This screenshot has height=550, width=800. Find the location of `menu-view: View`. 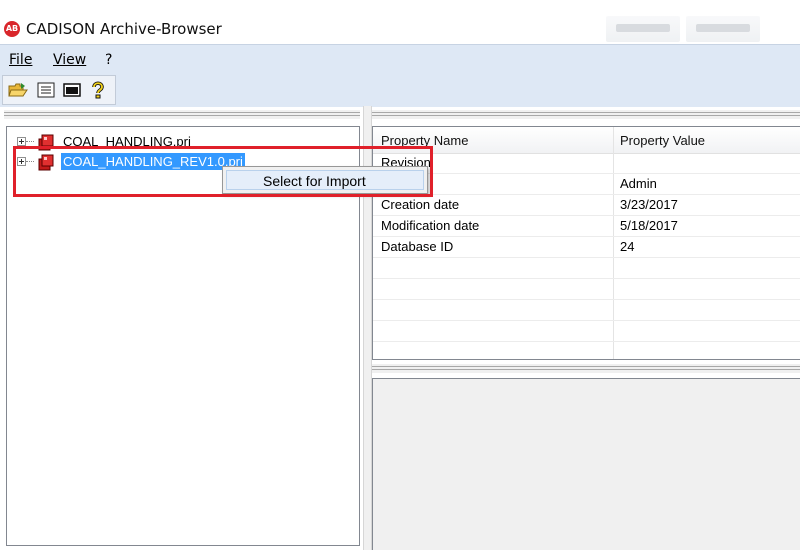

menu-view: View is located at coordinates (69, 60).